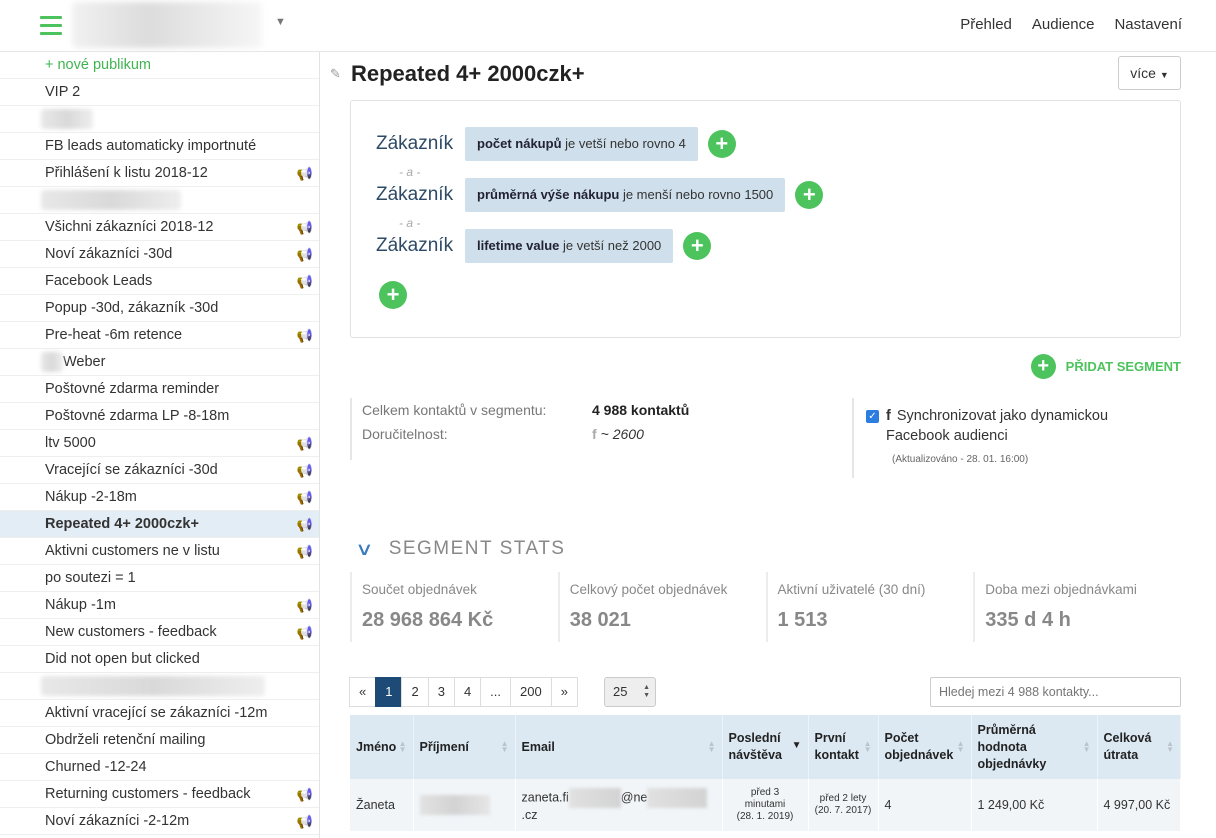  I want to click on sidebar-item: Obdrželi retenční mailing, so click(159, 740).